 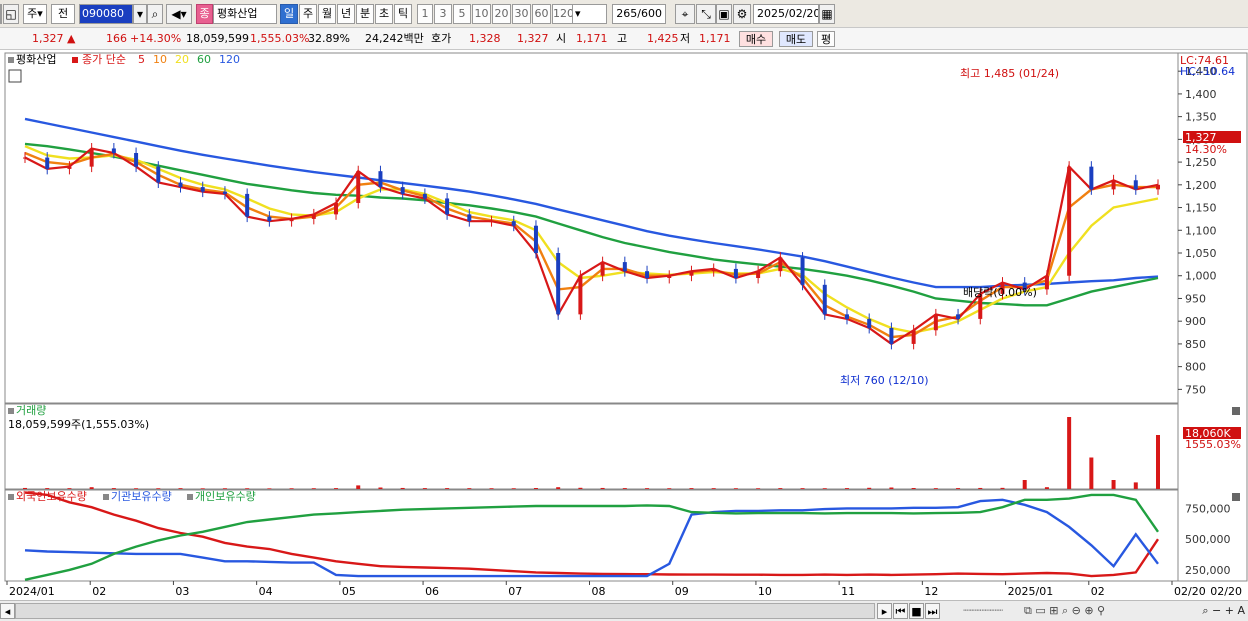 What do you see at coordinates (1201, 230) in the screenshot?
I see `price-tick-label: 1,100` at bounding box center [1201, 230].